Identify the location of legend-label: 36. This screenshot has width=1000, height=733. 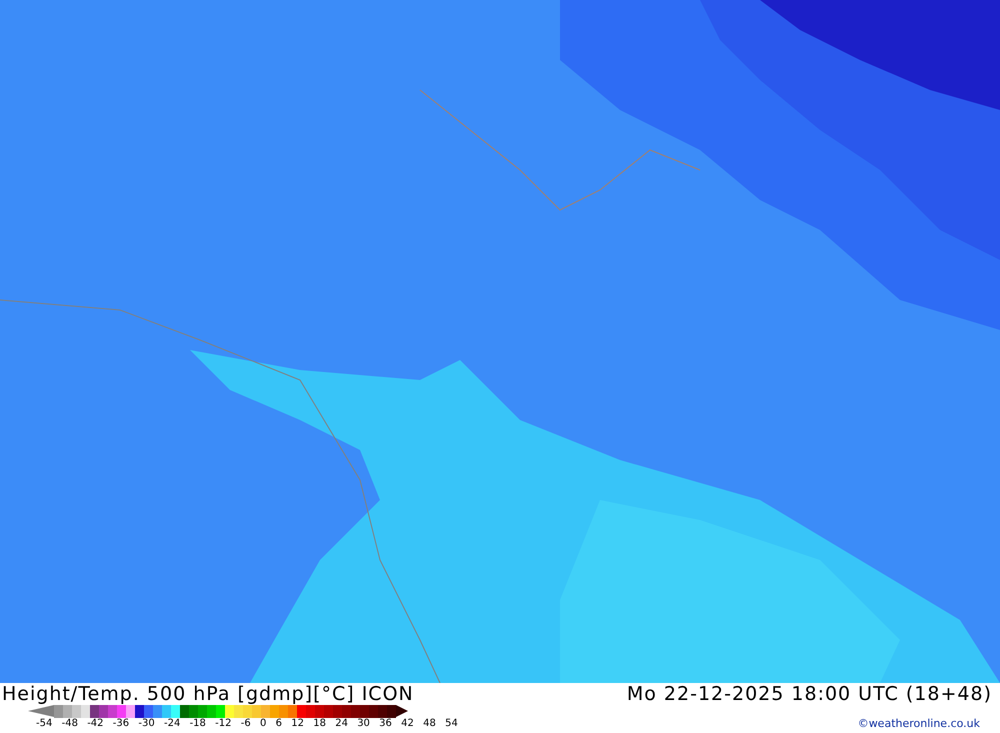
(385, 724).